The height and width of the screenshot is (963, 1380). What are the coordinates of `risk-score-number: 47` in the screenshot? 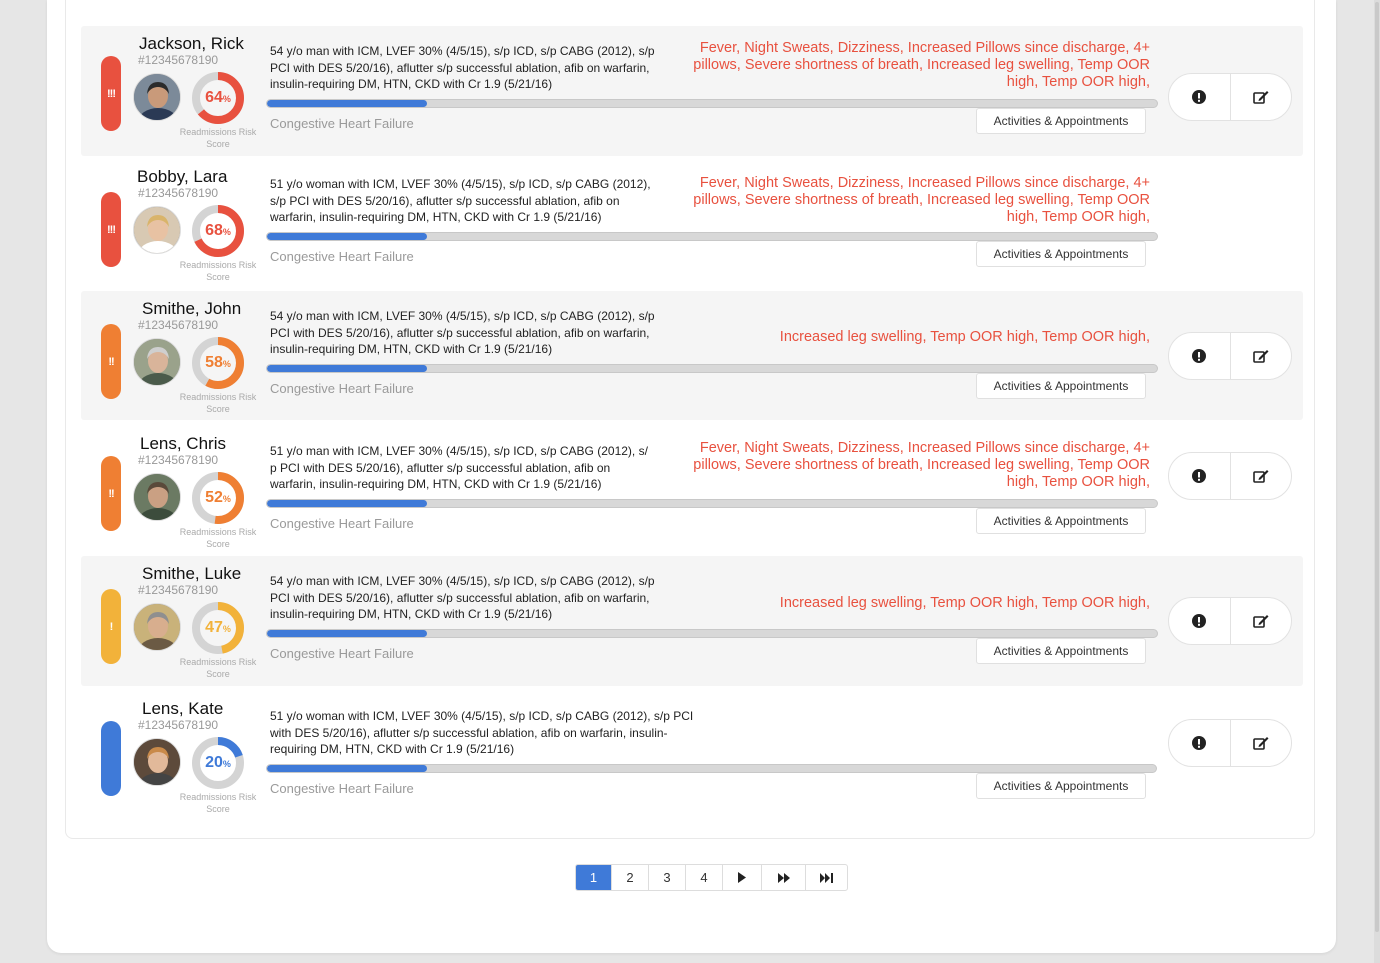 It's located at (214, 627).